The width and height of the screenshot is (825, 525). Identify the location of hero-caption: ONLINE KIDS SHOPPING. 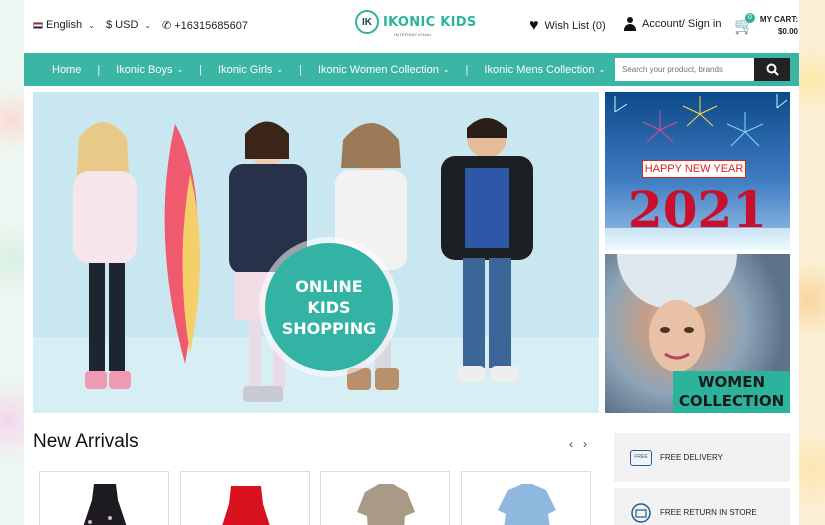
(329, 307).